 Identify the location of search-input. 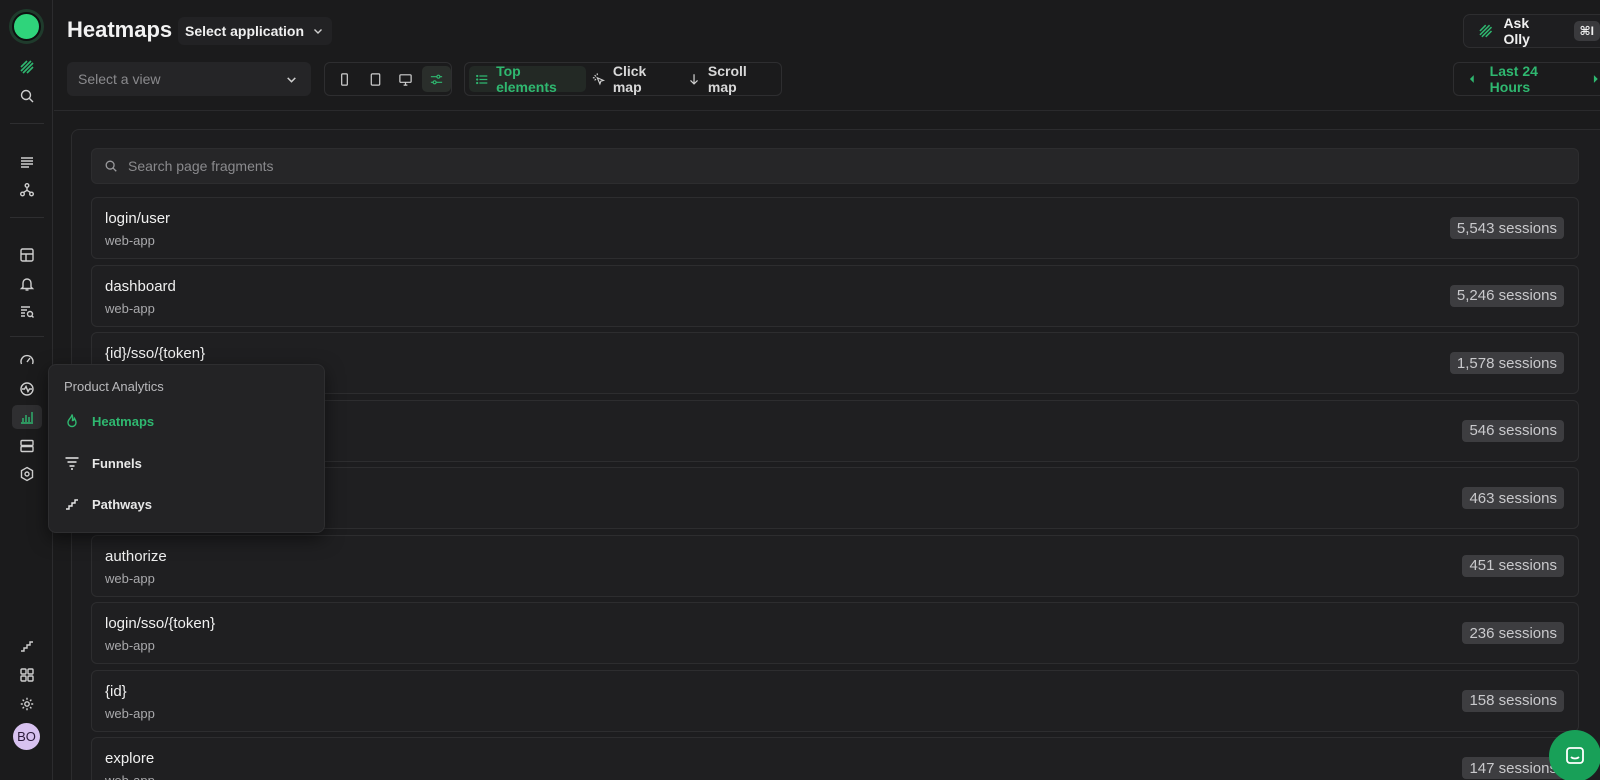
(428, 166).